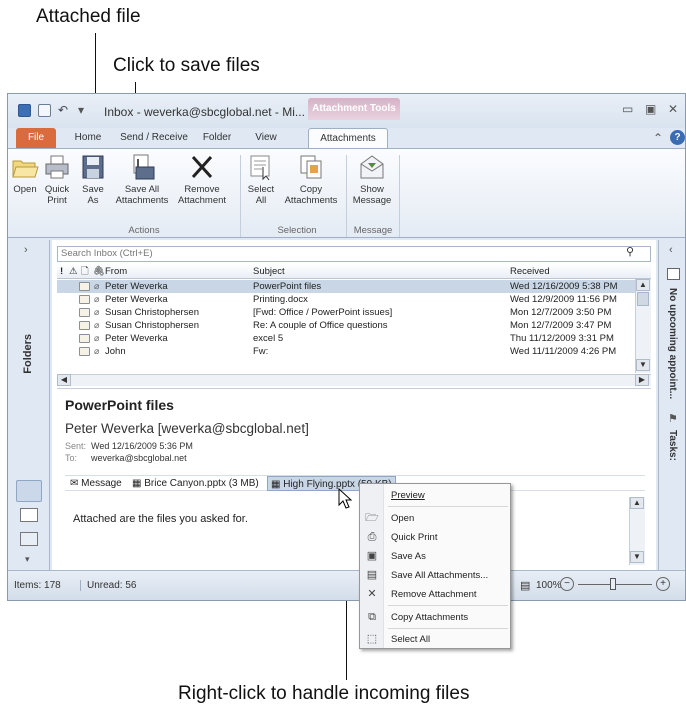  I want to click on save-all-attachments-button: Save All Attachments, so click(142, 179).